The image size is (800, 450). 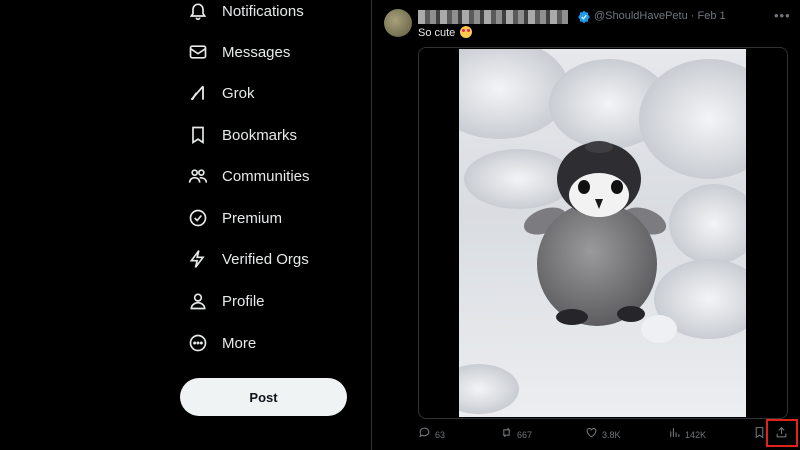 What do you see at coordinates (506, 435) in the screenshot?
I see `repost-icon` at bounding box center [506, 435].